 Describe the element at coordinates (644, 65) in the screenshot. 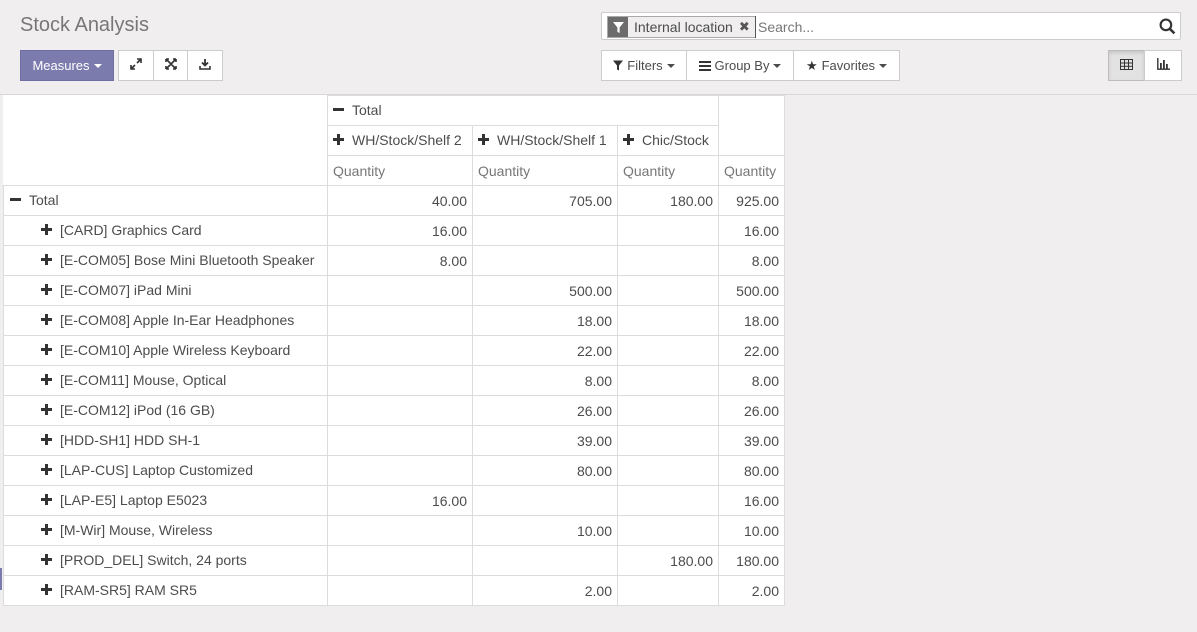

I see `filters-button: Filters` at that location.